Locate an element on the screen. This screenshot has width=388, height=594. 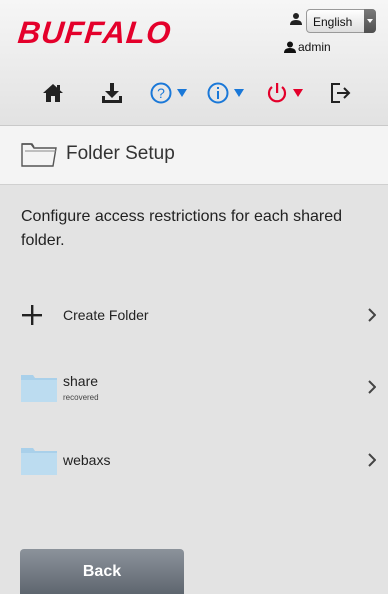
power-icon is located at coordinates (277, 93).